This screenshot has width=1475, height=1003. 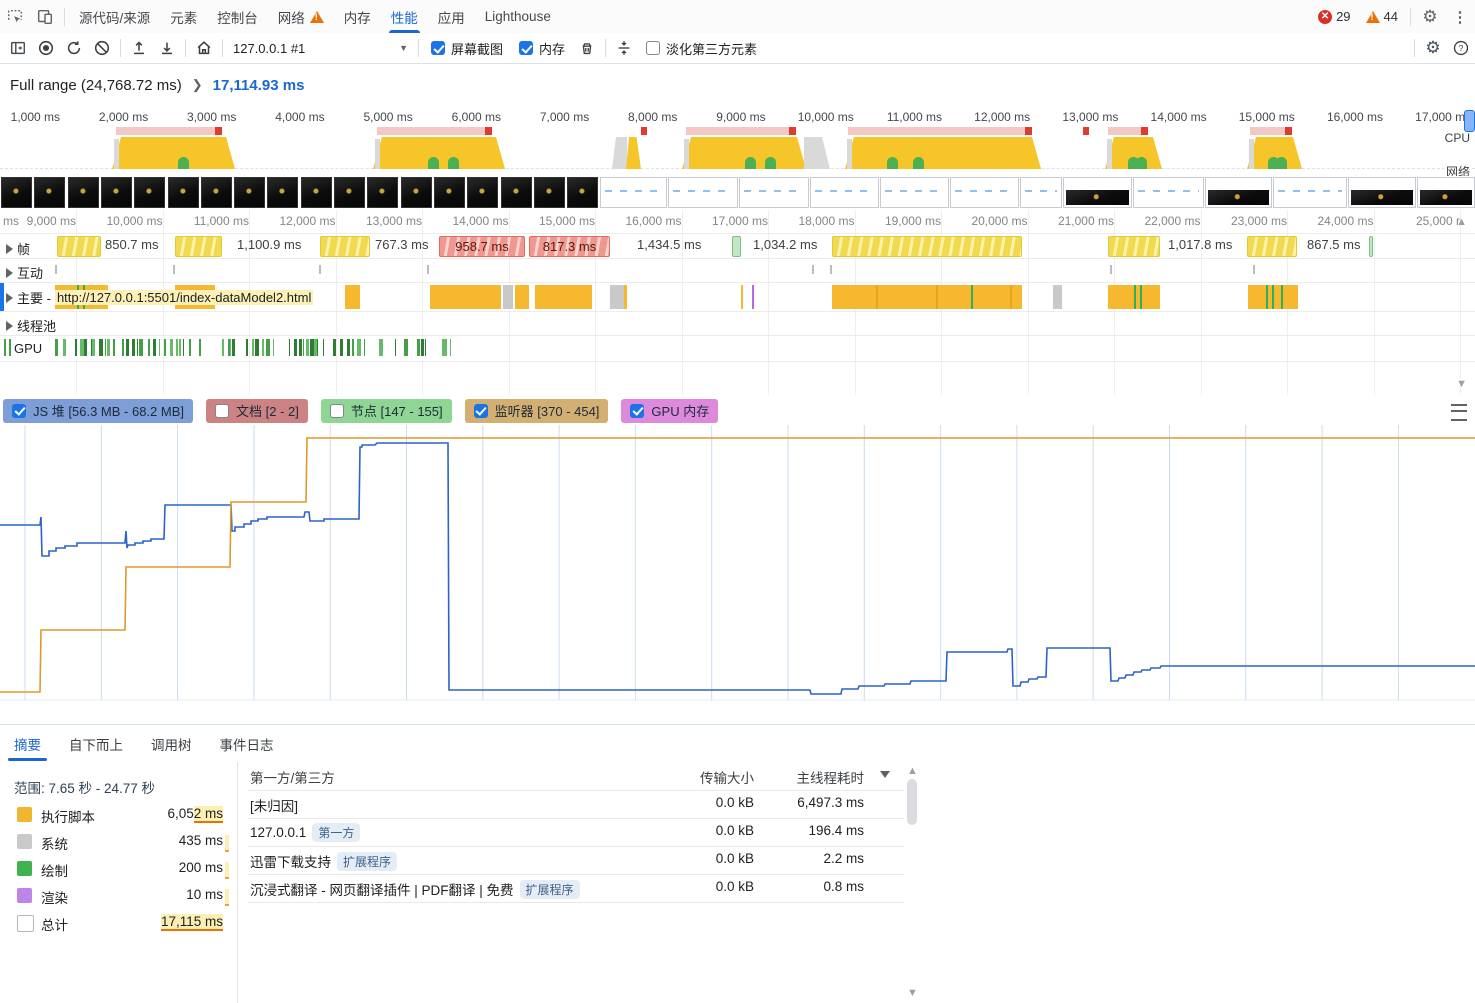 What do you see at coordinates (74, 48) in the screenshot?
I see `reload-record-icon` at bounding box center [74, 48].